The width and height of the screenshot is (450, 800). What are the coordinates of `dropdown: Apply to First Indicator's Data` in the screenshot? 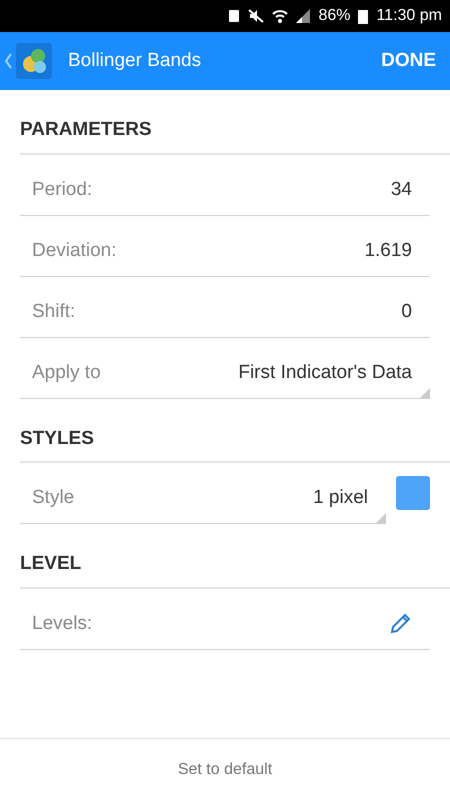 It's located at (225, 376).